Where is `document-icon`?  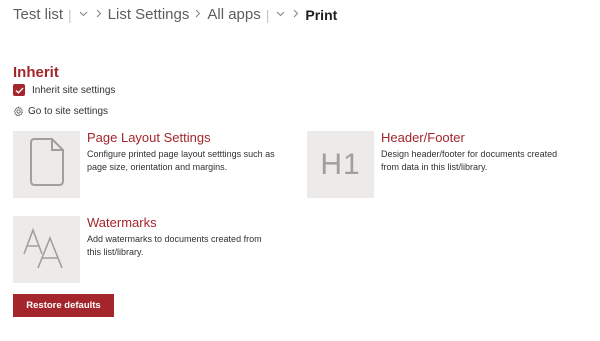 document-icon is located at coordinates (47, 164).